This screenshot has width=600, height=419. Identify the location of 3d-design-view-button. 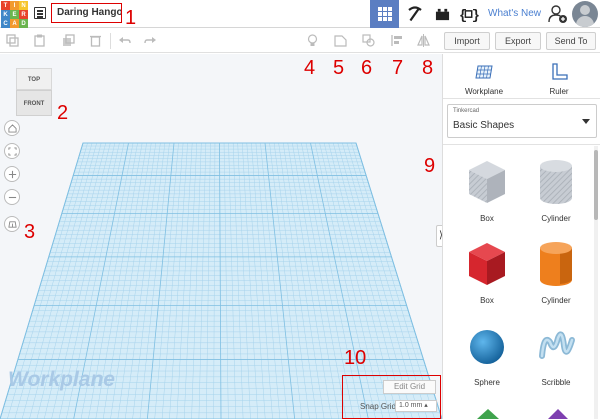
(384, 14).